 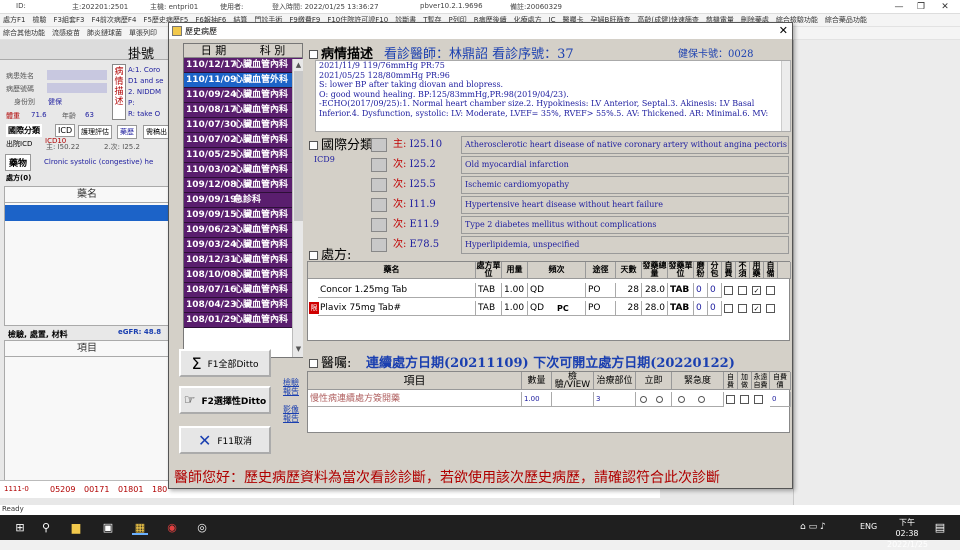 I want to click on diagnosis-description: Hyperlipidemia, unspecified, so click(x=625, y=245).